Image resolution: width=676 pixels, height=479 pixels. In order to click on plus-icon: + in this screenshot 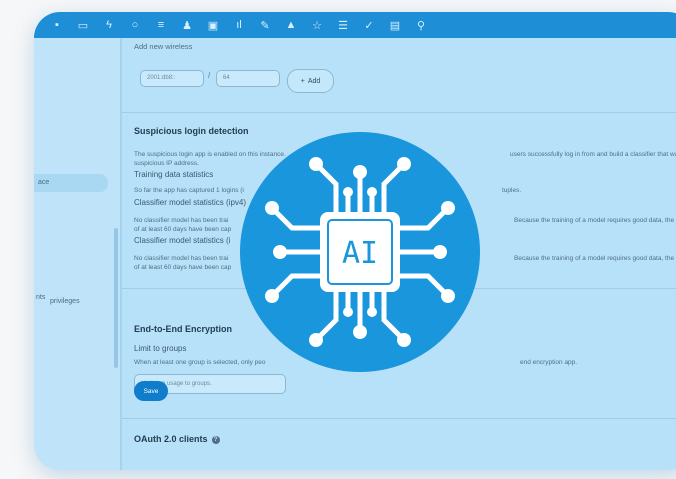, I will do `click(302, 81)`.